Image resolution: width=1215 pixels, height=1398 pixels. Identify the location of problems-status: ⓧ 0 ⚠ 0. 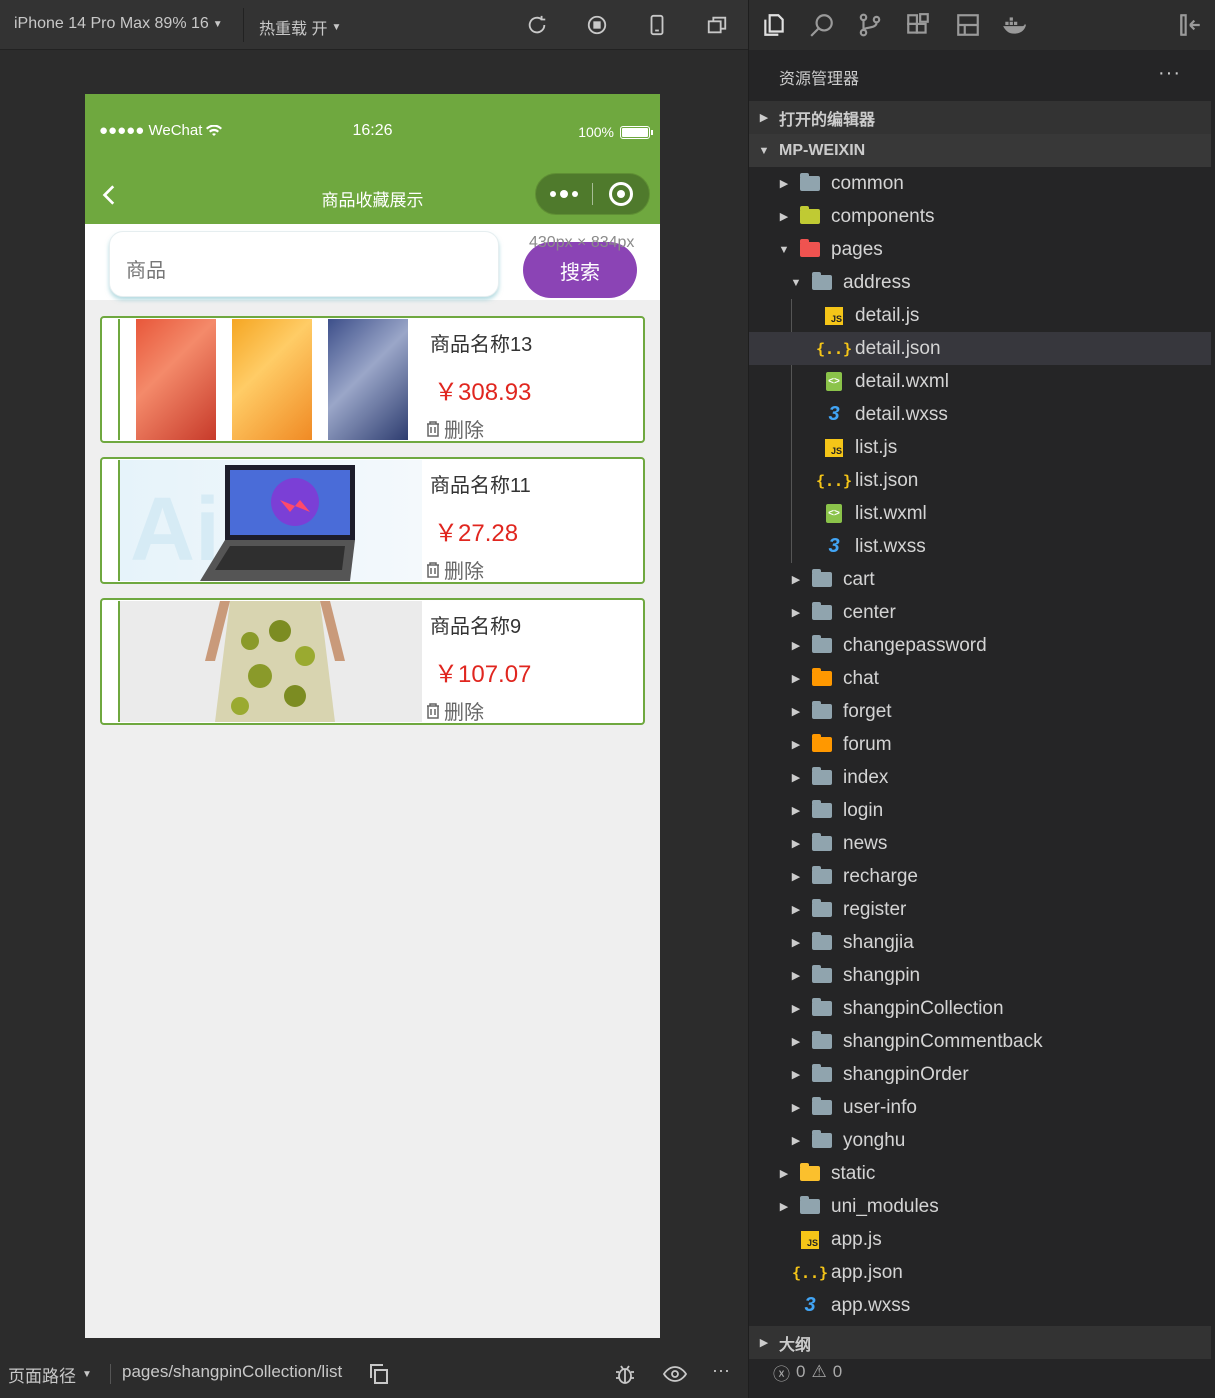
(982, 1372).